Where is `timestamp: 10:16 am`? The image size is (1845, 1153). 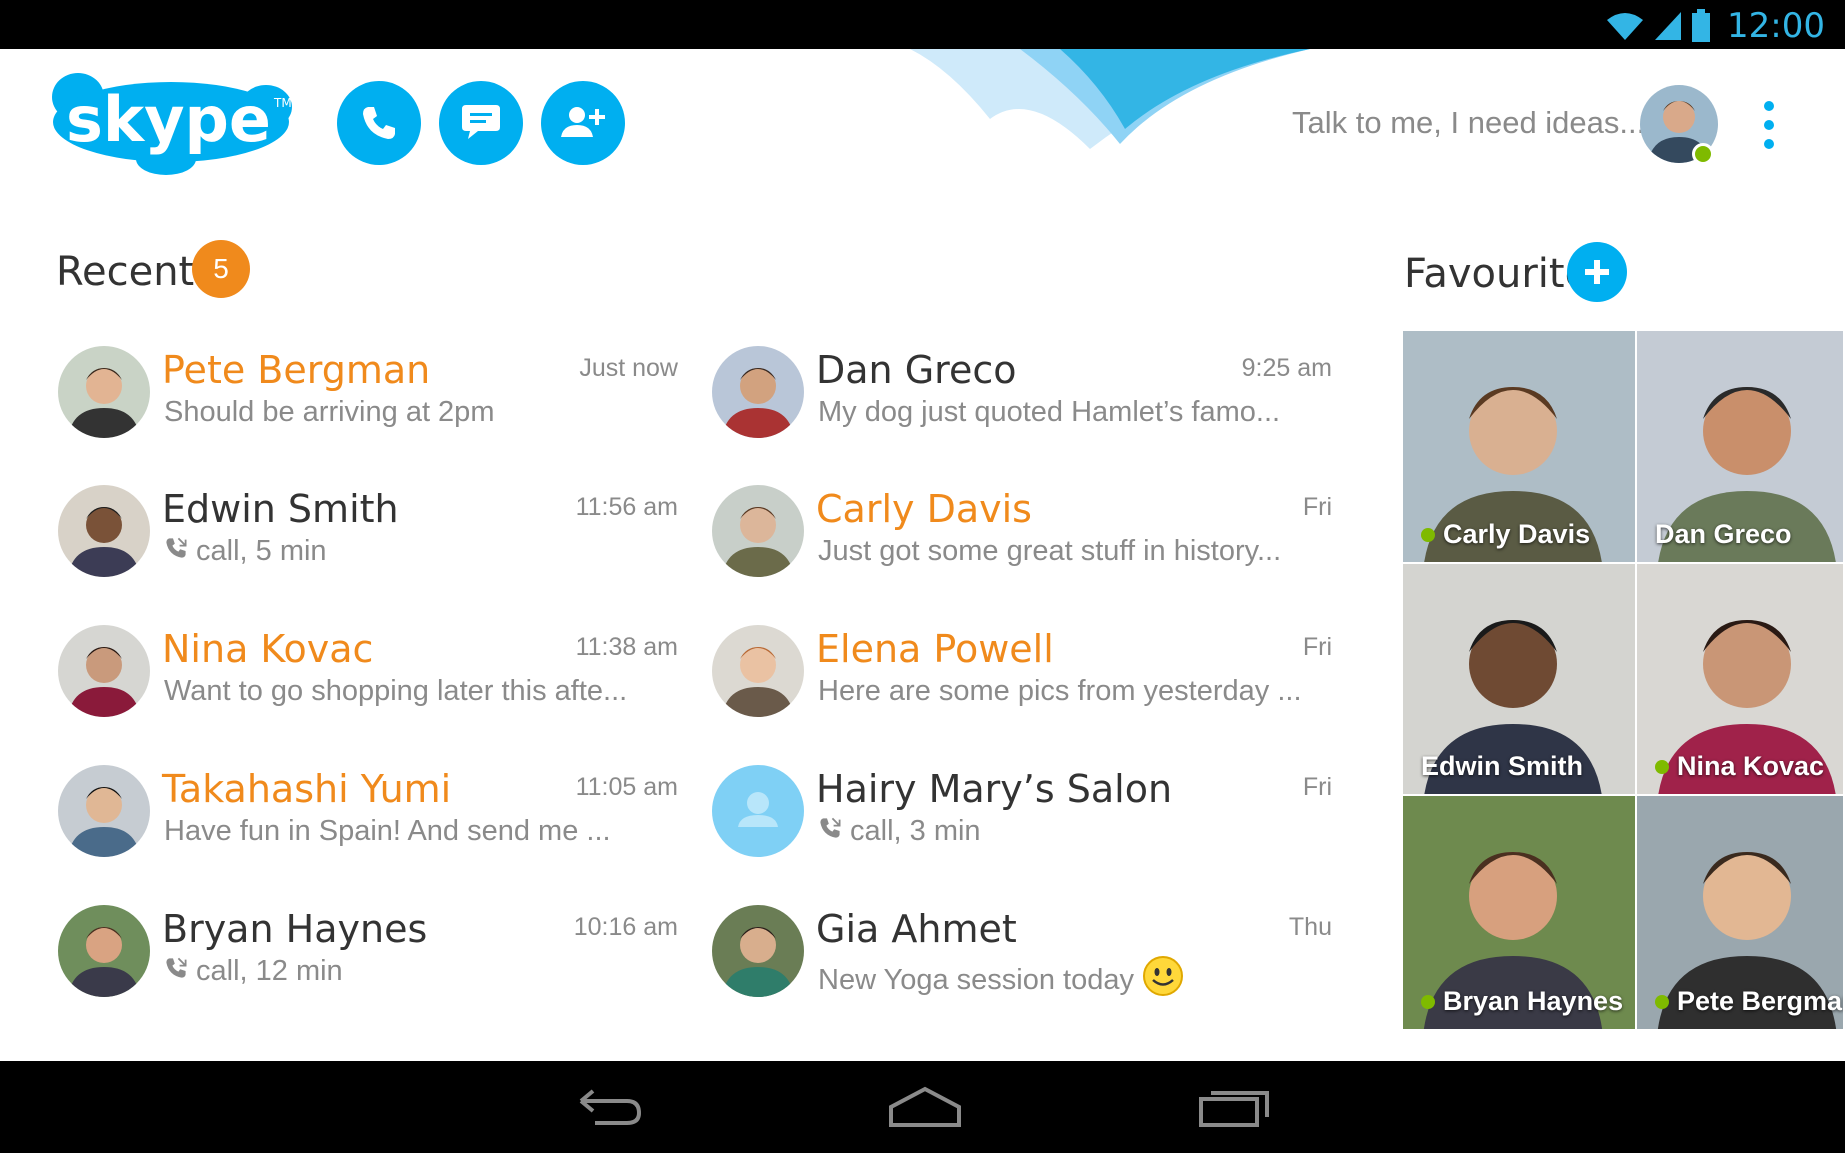 timestamp: 10:16 am is located at coordinates (625, 927).